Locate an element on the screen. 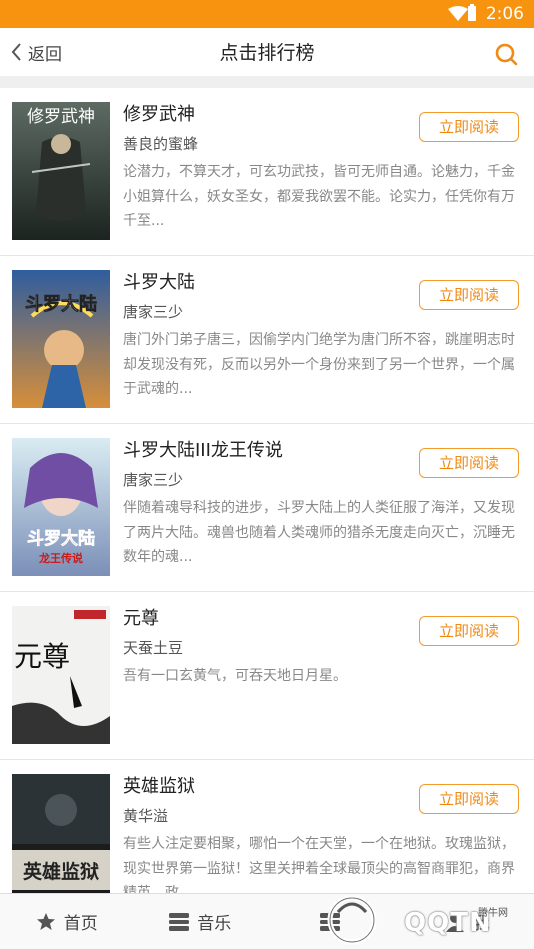 This screenshot has width=534, height=949. book-title: 修罗武神 is located at coordinates (159, 114).